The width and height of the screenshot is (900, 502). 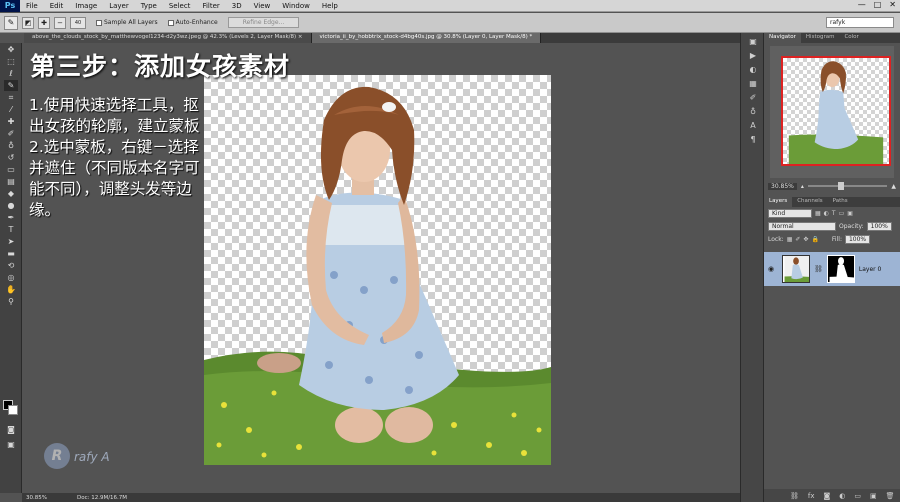 What do you see at coordinates (180, 6) in the screenshot?
I see `menu-select: Select` at bounding box center [180, 6].